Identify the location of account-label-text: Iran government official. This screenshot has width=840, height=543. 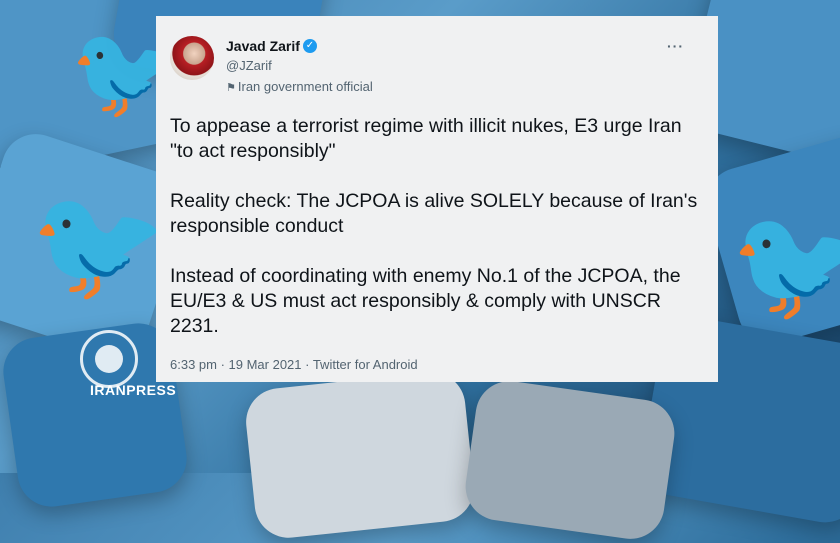
(305, 86).